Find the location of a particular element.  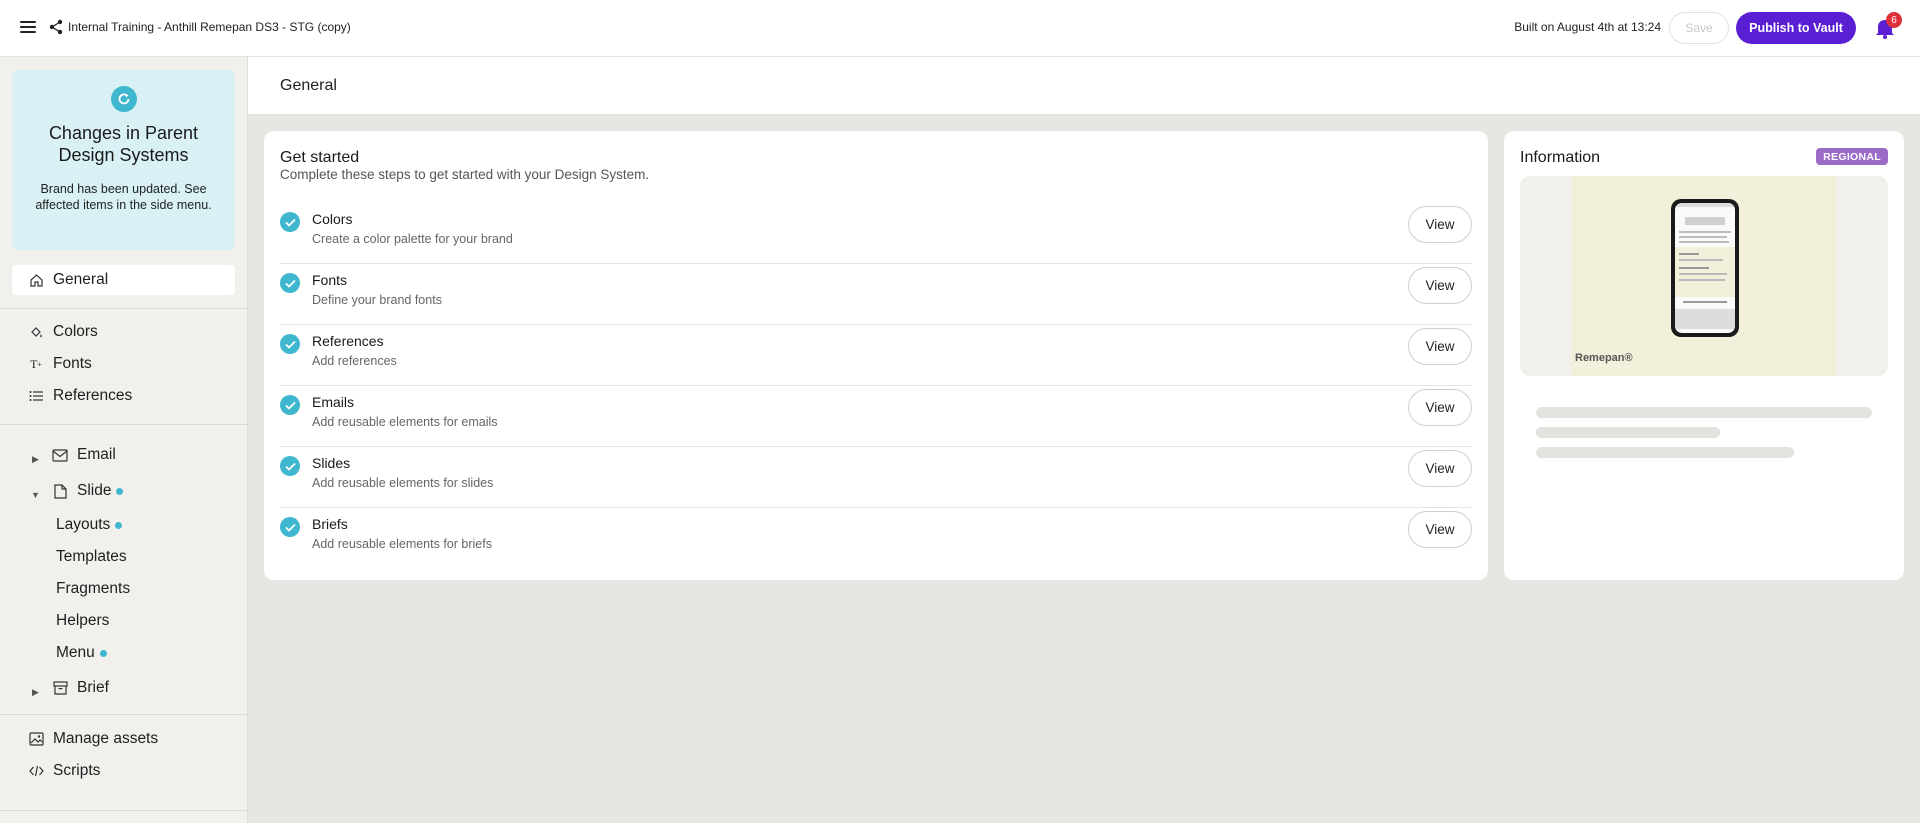

step-name: Fonts is located at coordinates (330, 280).